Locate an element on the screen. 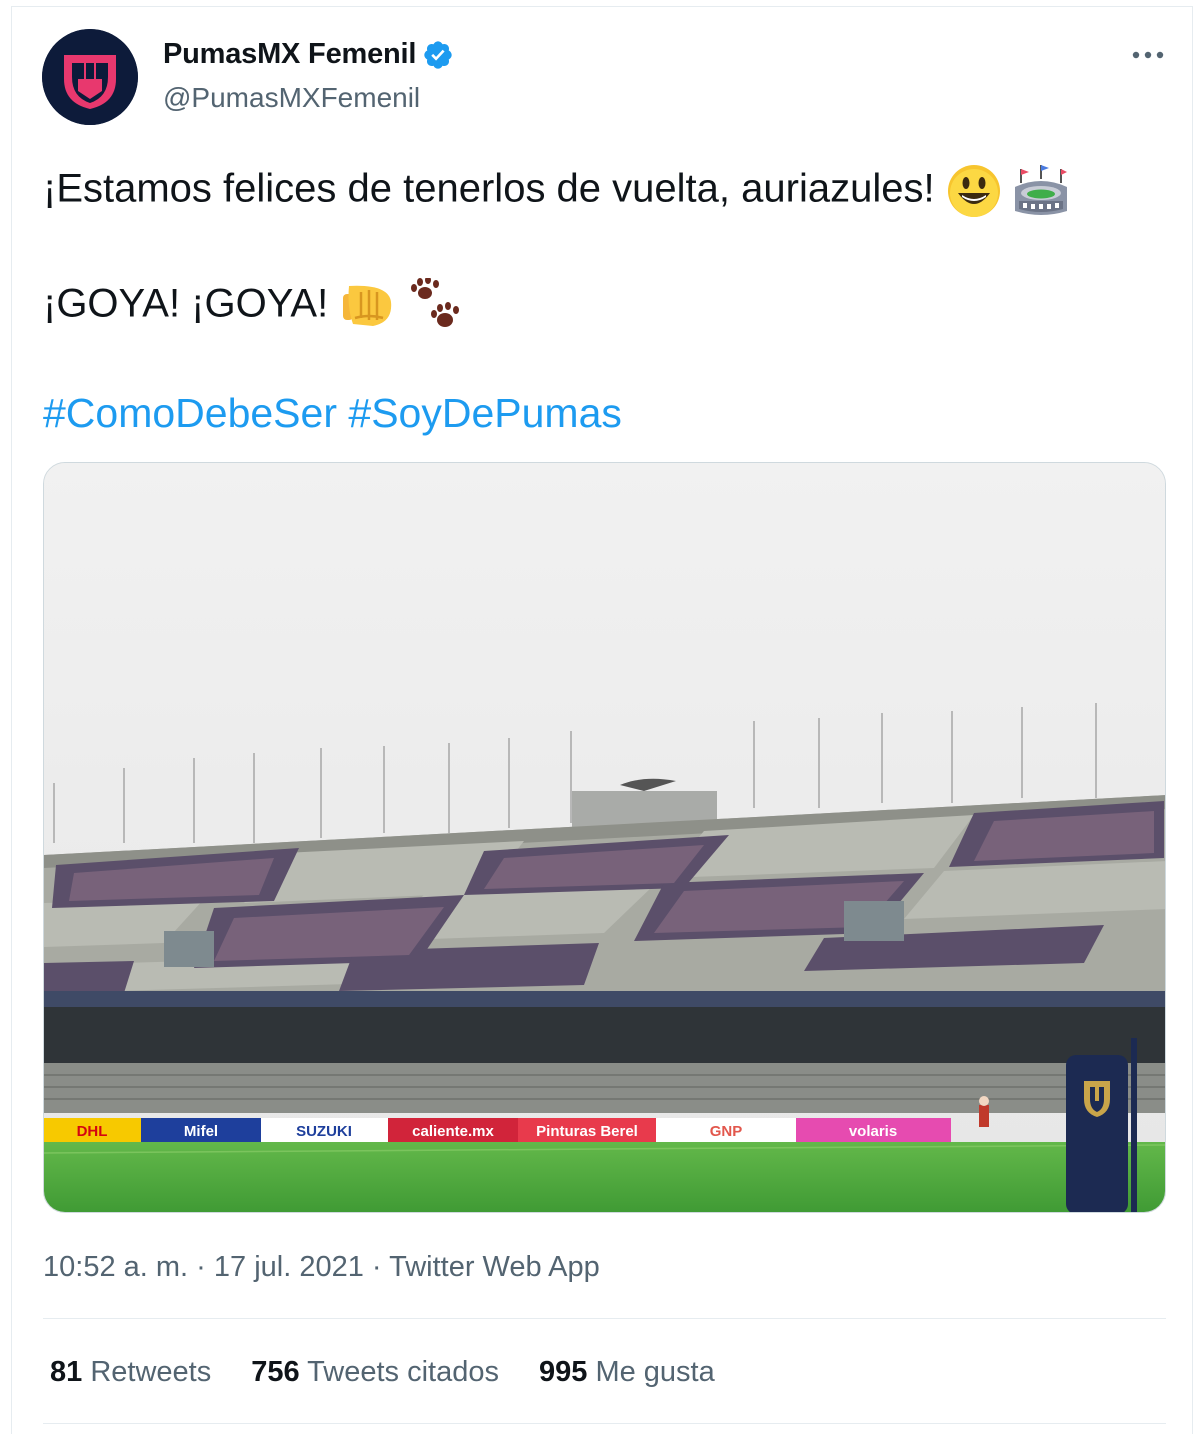 The width and height of the screenshot is (1200, 1434). pumas-logo-icon is located at coordinates (90, 77).